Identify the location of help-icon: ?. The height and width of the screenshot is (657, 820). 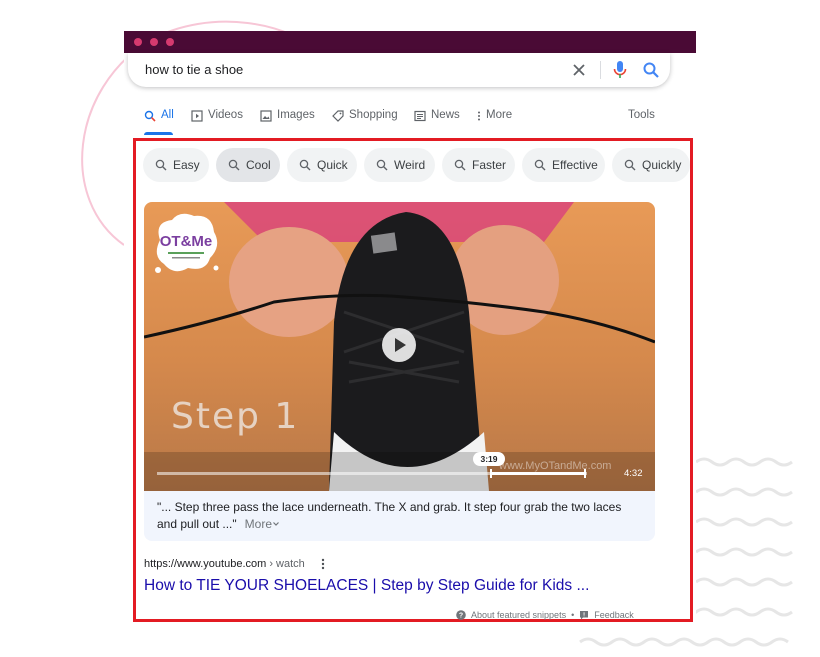
(461, 615).